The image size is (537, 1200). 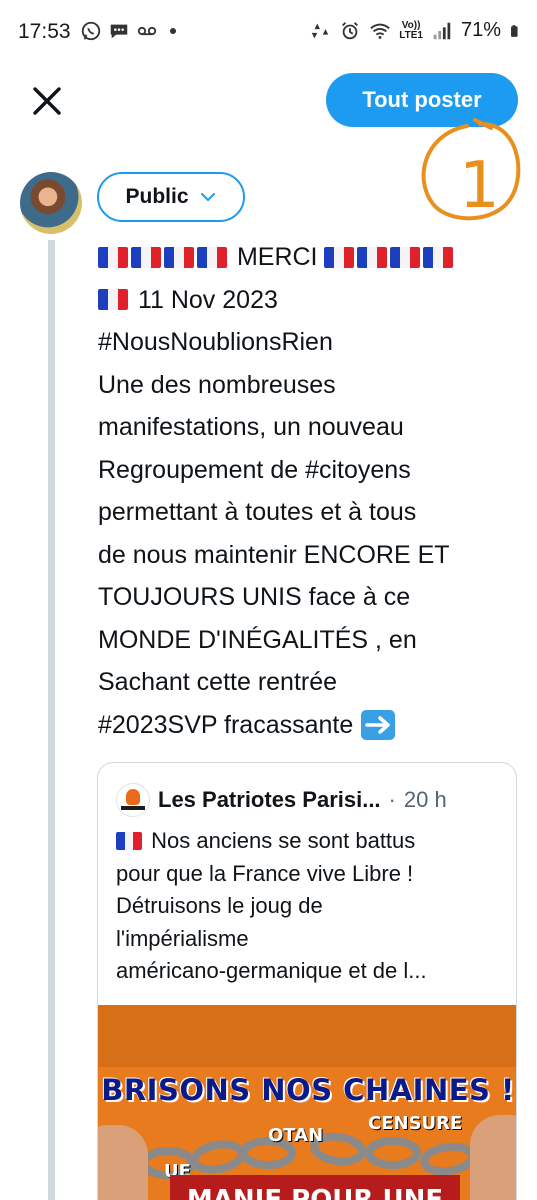 I want to click on chat-icon, so click(x=119, y=31).